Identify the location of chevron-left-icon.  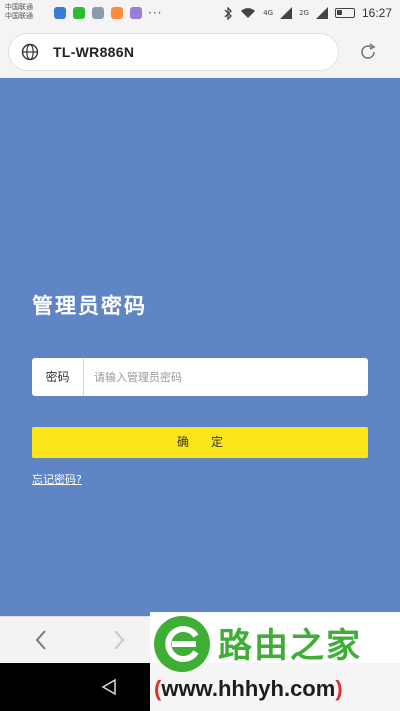
(41, 640).